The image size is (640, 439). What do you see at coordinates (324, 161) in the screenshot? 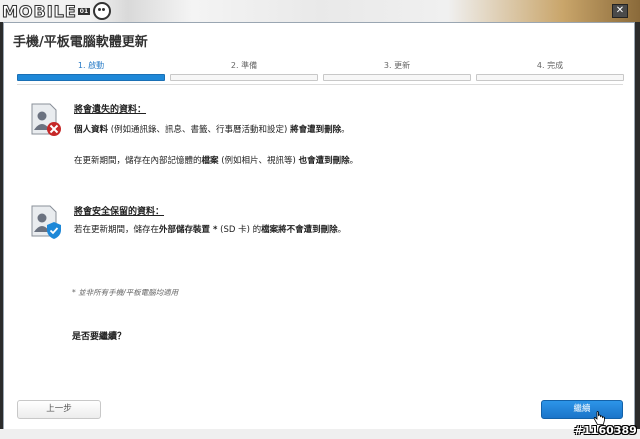
I see `text-bold: 也會遭到刪除` at bounding box center [324, 161].